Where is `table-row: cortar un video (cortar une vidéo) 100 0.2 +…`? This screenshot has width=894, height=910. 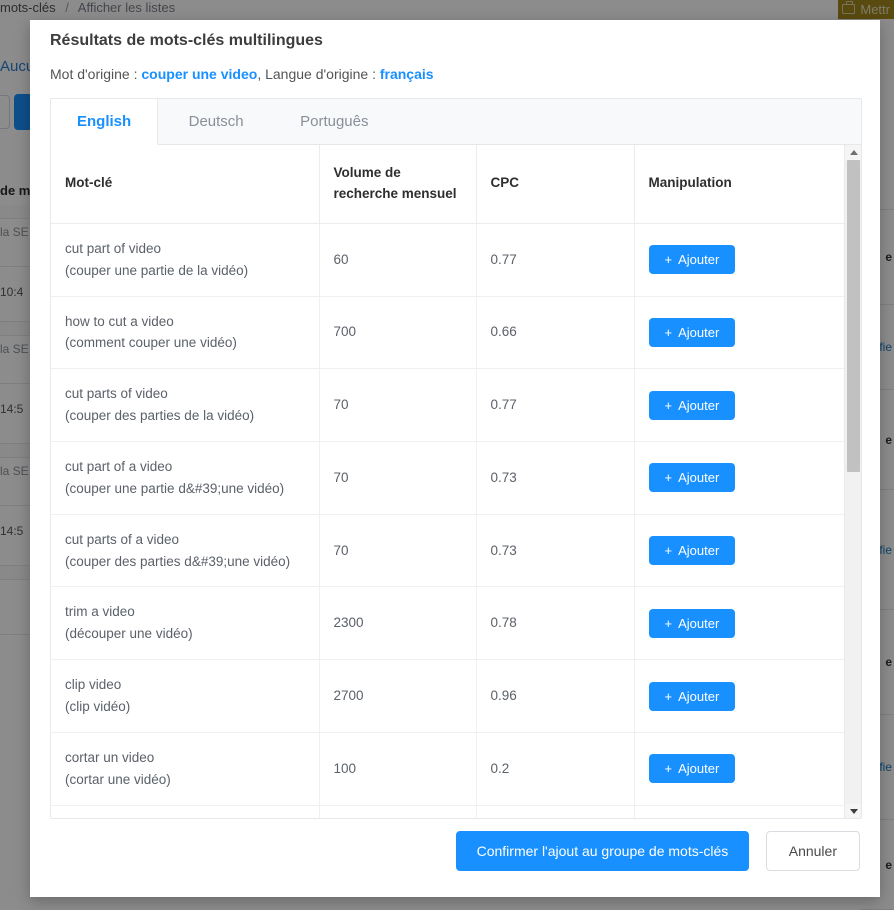
table-row: cortar un video (cortar une vidéo) 100 0.2 +… is located at coordinates (447, 769).